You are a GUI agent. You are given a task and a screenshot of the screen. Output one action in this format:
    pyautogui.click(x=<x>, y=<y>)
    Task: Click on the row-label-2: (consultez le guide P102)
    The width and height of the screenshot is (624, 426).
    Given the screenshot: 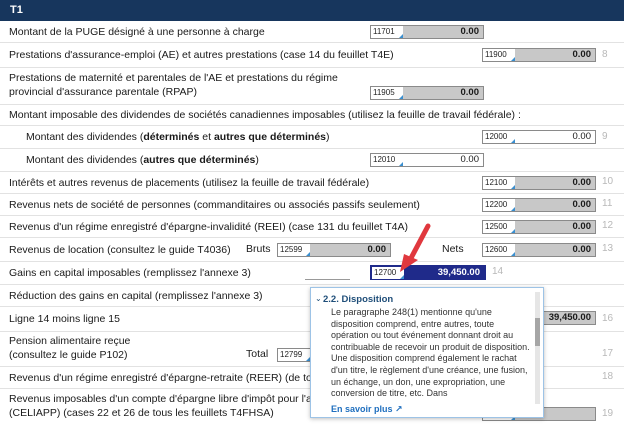 What is the action you would take?
    pyautogui.click(x=68, y=355)
    